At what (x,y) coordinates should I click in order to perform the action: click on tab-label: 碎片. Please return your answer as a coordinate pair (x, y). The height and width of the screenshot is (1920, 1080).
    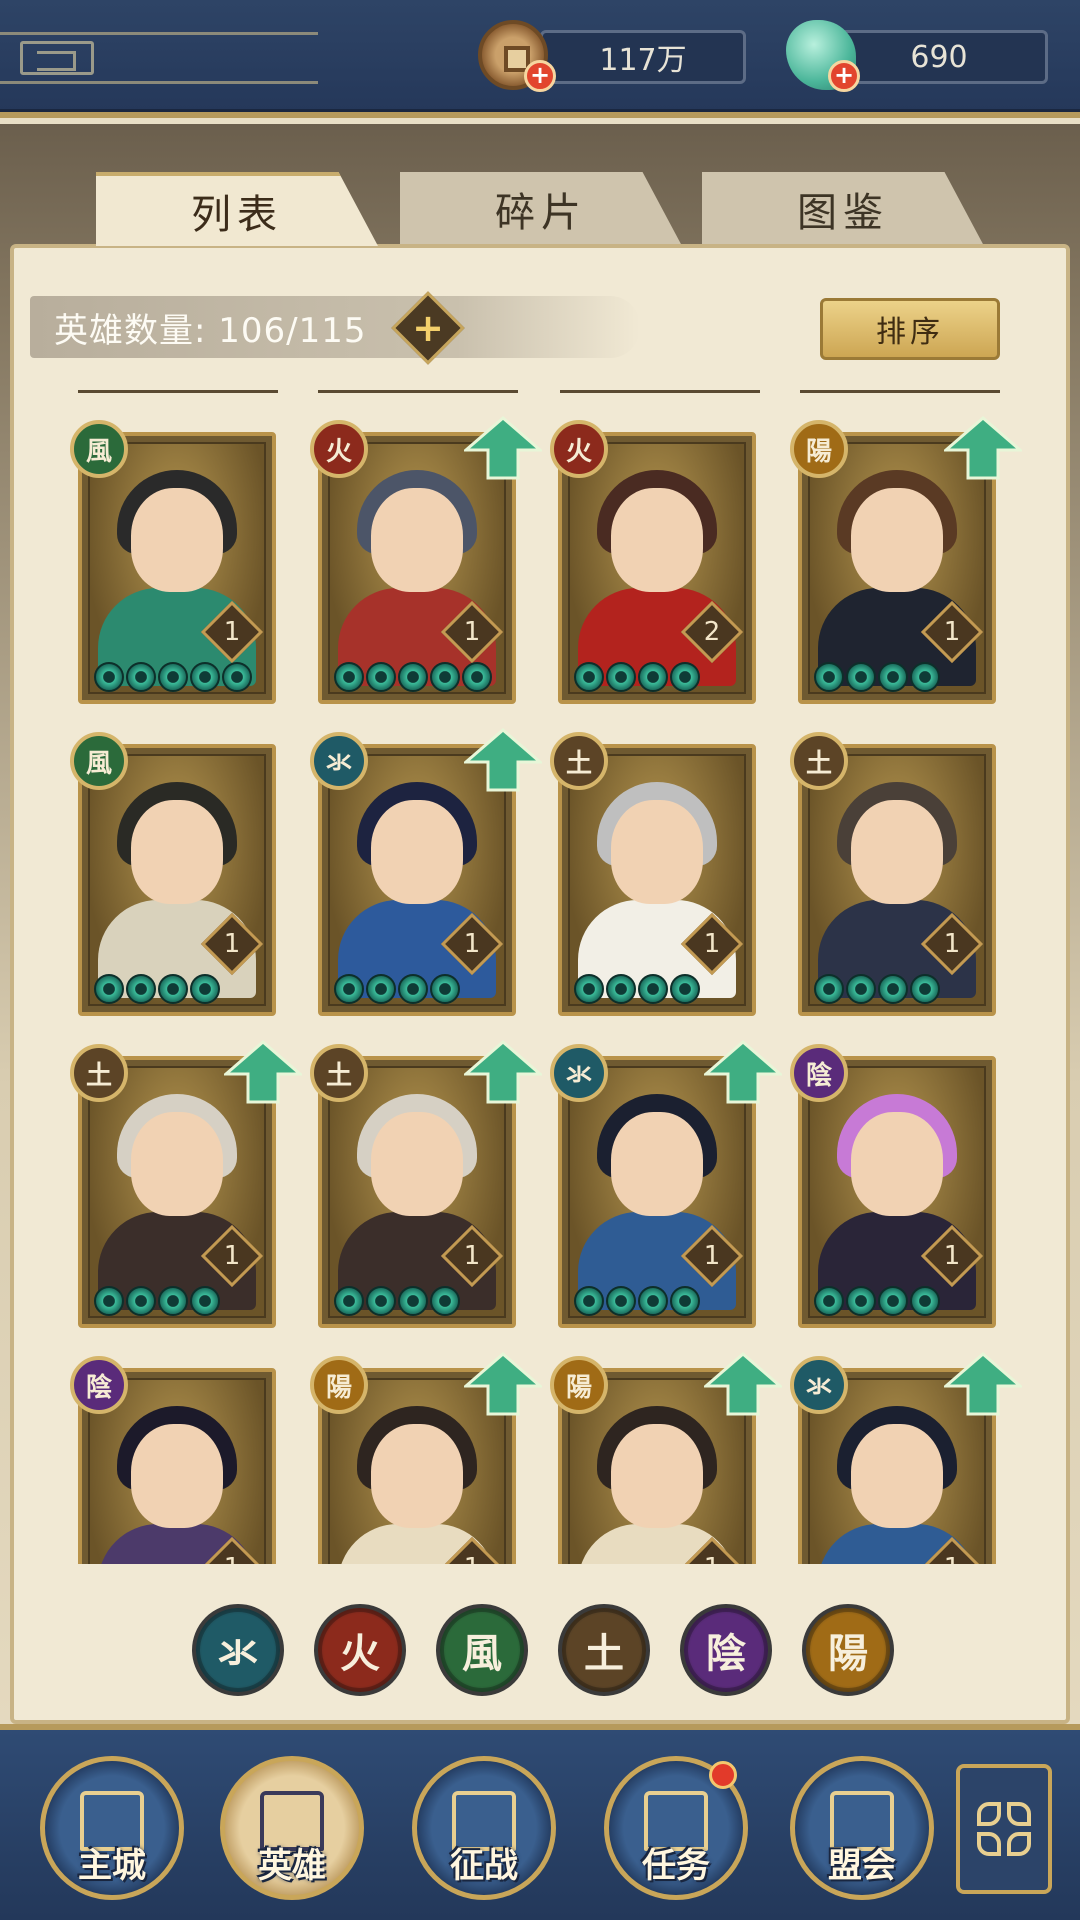
    Looking at the image, I should click on (541, 213).